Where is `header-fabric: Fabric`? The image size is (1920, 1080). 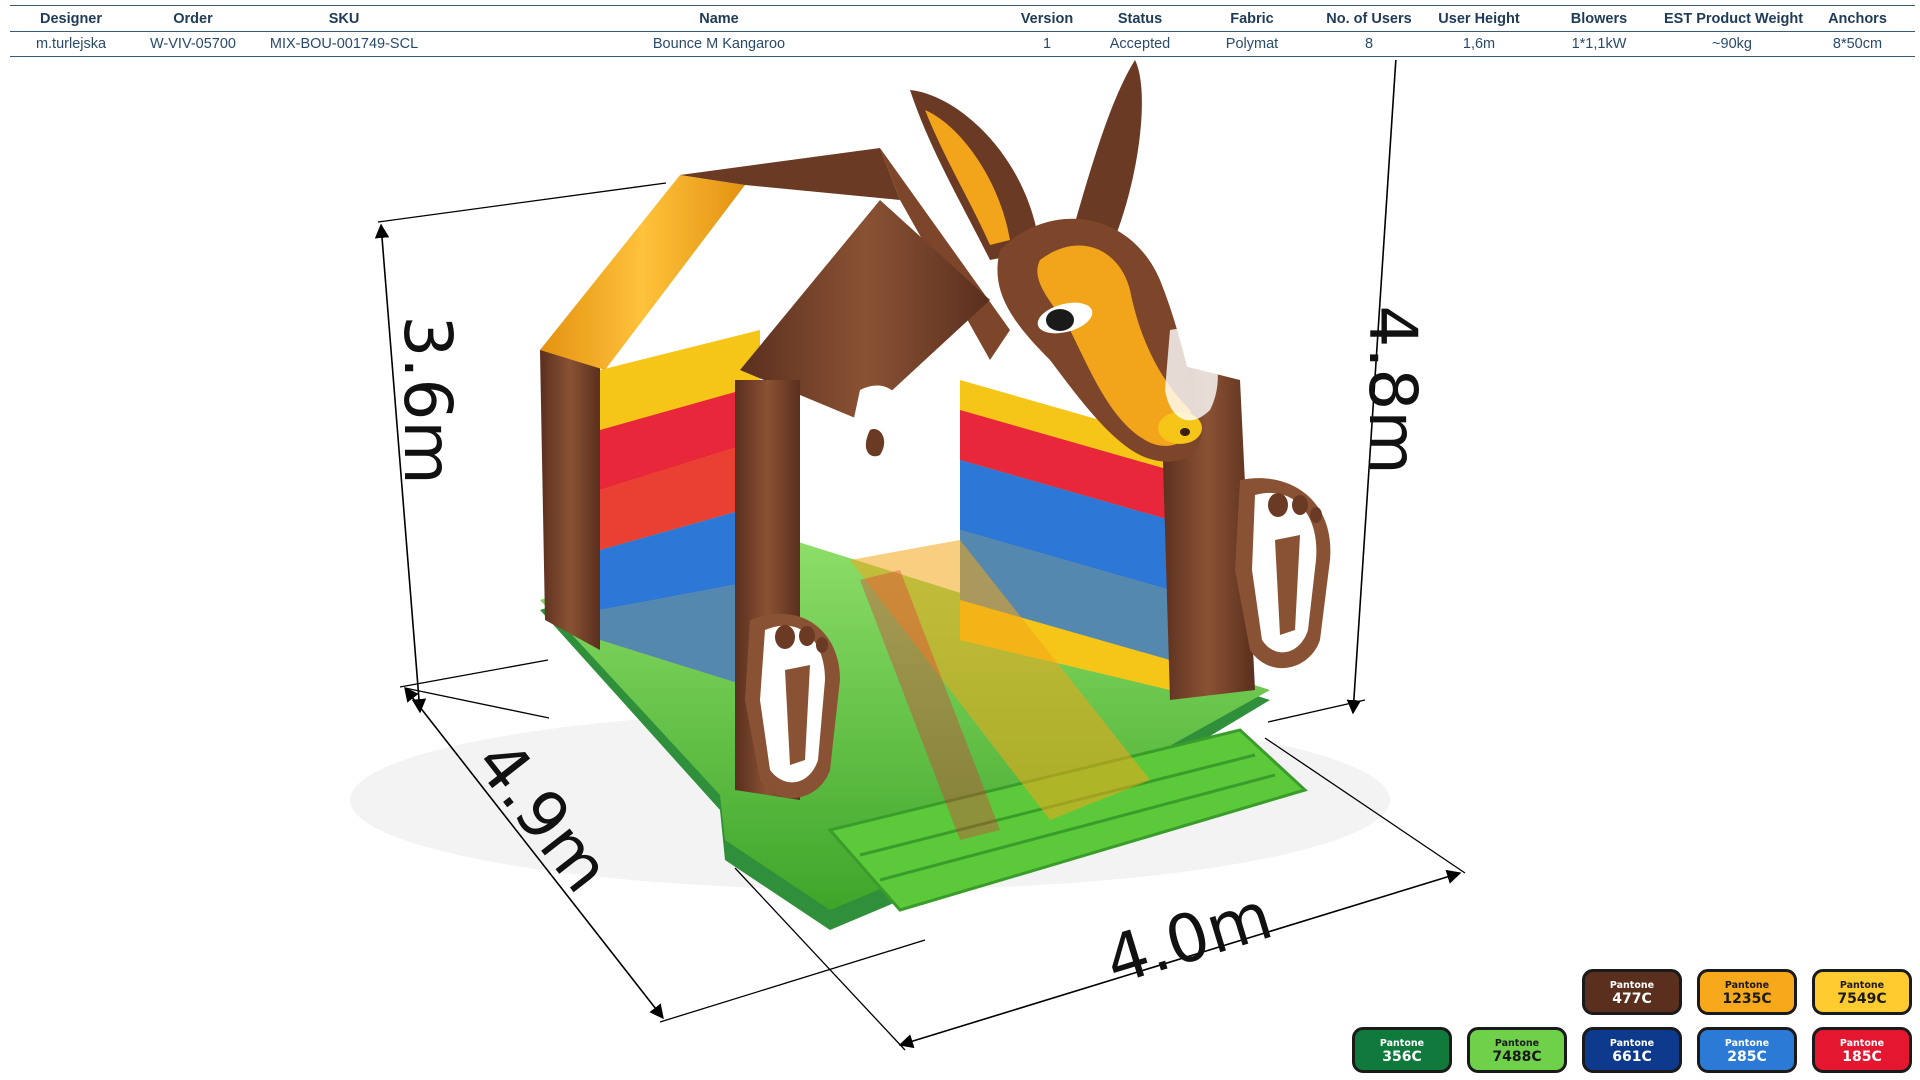
header-fabric: Fabric is located at coordinates (1252, 19).